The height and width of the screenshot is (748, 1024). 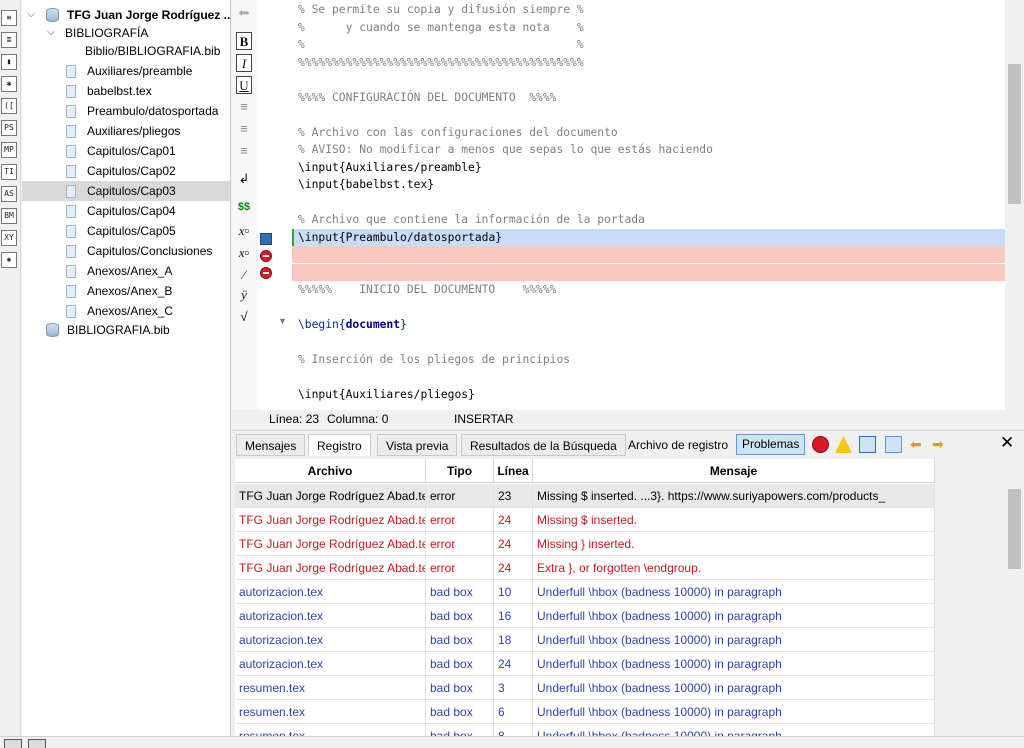 I want to click on next-error-icon: ➡, so click(x=940, y=444).